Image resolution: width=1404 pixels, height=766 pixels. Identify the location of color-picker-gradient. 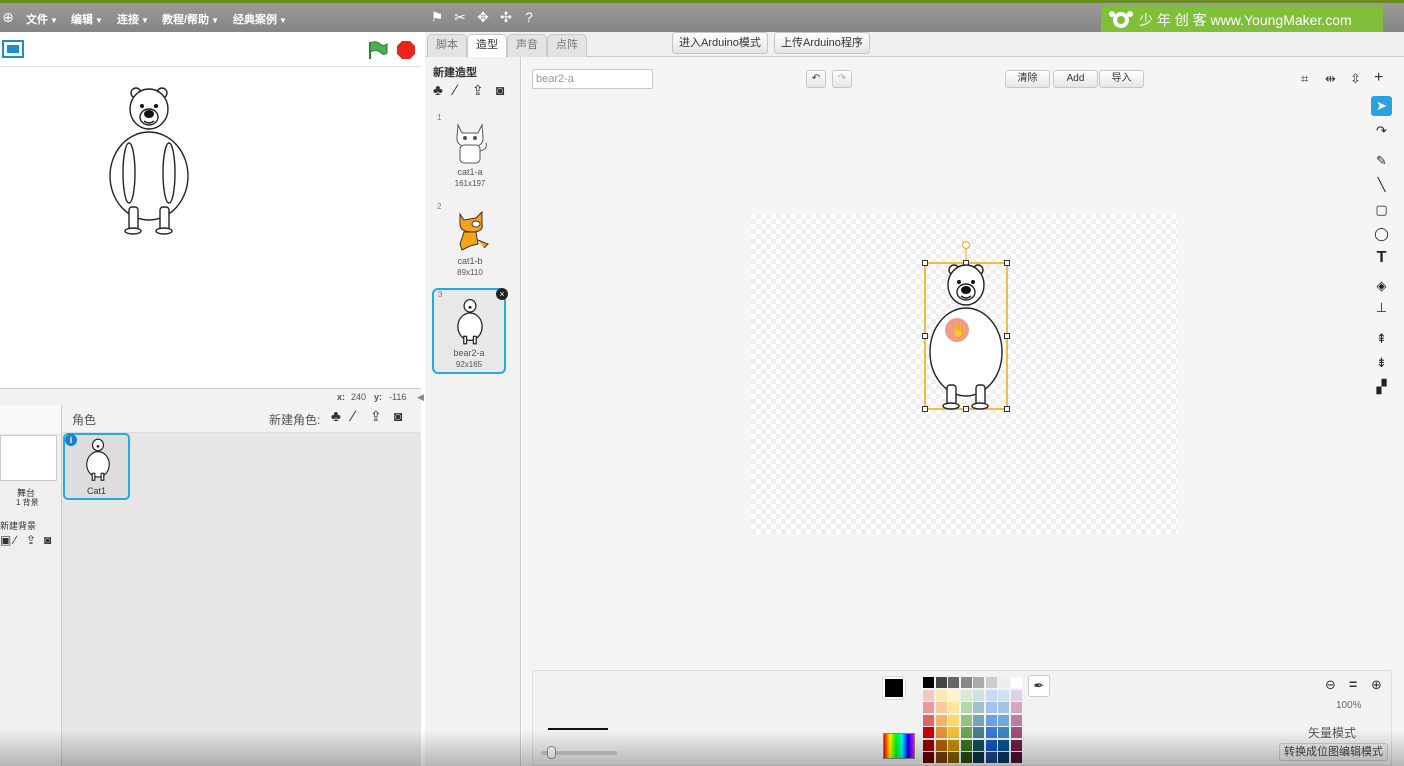
(899, 746).